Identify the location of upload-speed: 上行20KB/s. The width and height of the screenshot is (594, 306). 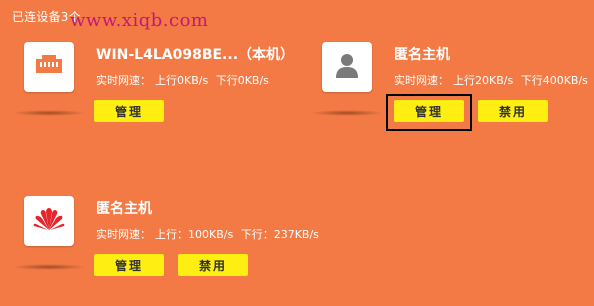
(483, 80).